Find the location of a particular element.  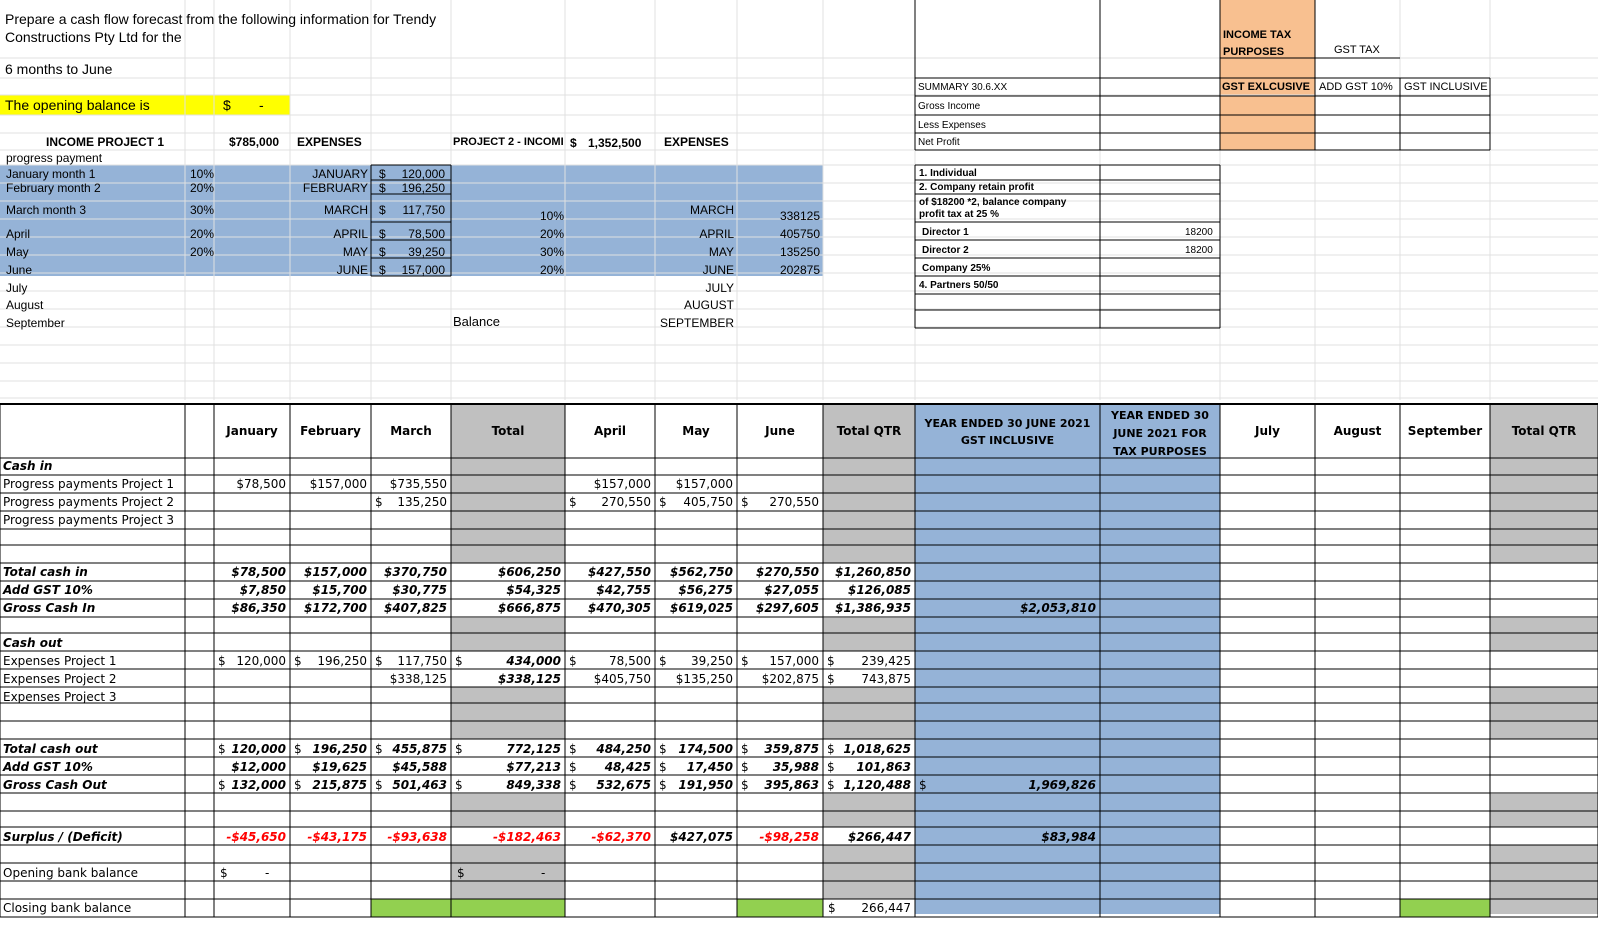

expense-amount: 78,500 is located at coordinates (426, 234).